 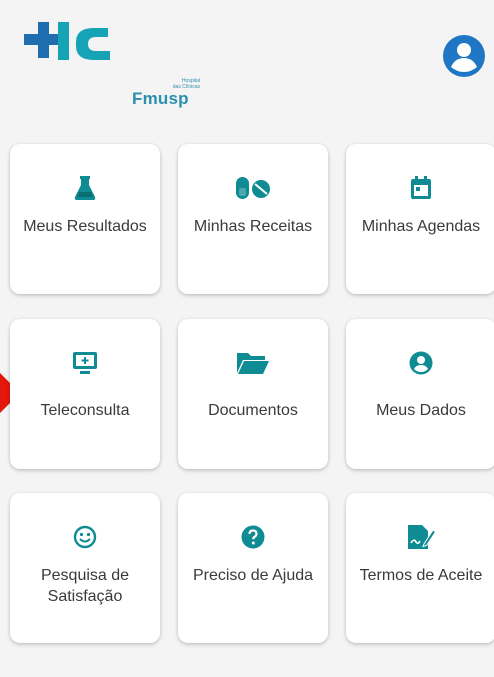 What do you see at coordinates (85, 410) in the screenshot?
I see `menu-card-label: Teleconsulta` at bounding box center [85, 410].